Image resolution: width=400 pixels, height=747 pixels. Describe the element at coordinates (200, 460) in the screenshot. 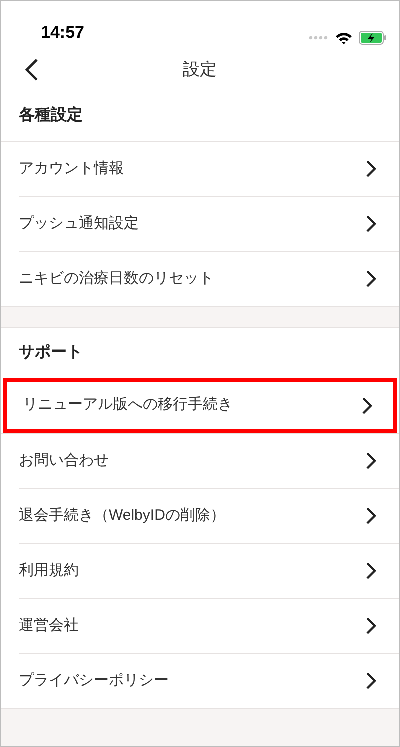

I see `settings-row: お問い合わせ` at that location.